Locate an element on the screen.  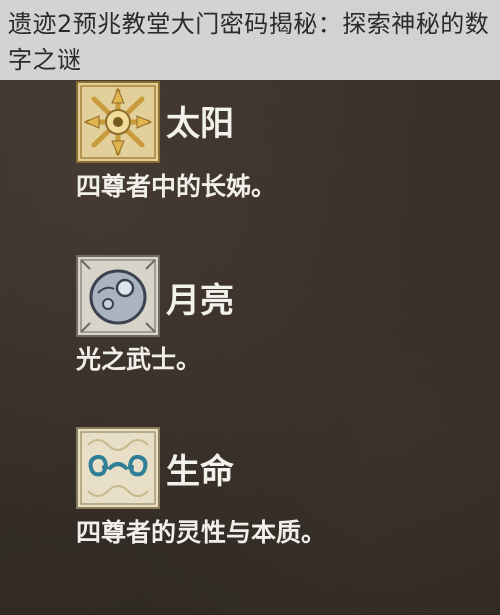
entry-title-moon: 月亮 is located at coordinates (200, 301).